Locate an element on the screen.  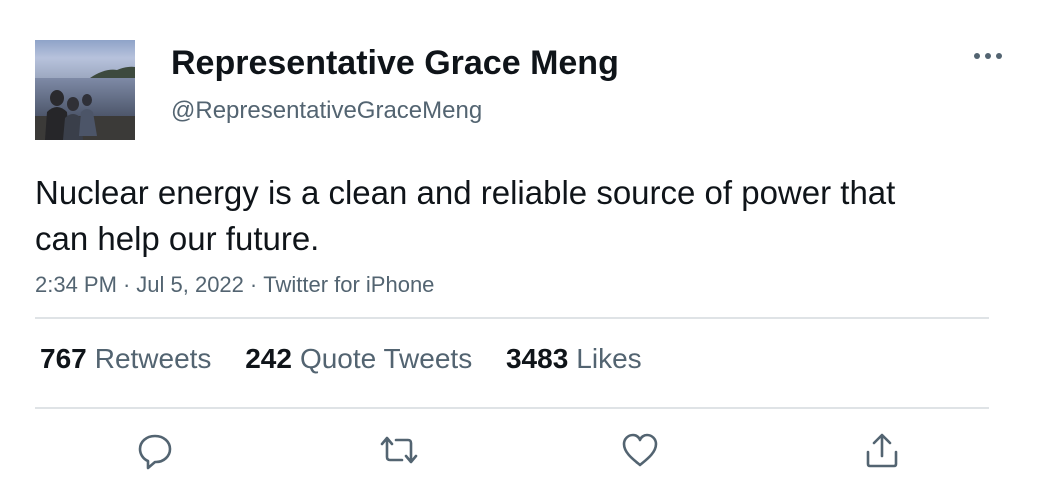
more-horizontal-icon is located at coordinates (988, 56).